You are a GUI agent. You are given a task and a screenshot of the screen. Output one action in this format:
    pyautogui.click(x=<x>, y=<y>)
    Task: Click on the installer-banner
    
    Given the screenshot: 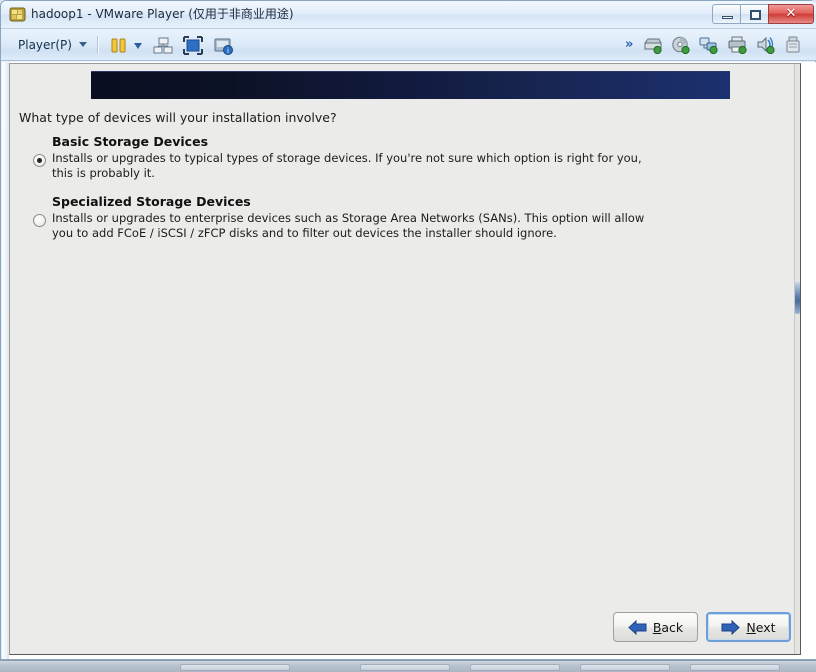 What is the action you would take?
    pyautogui.click(x=410, y=85)
    